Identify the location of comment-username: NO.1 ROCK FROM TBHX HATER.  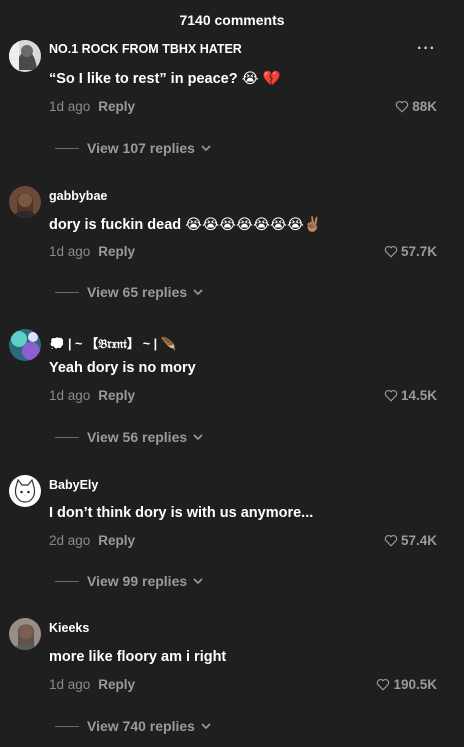
(145, 49).